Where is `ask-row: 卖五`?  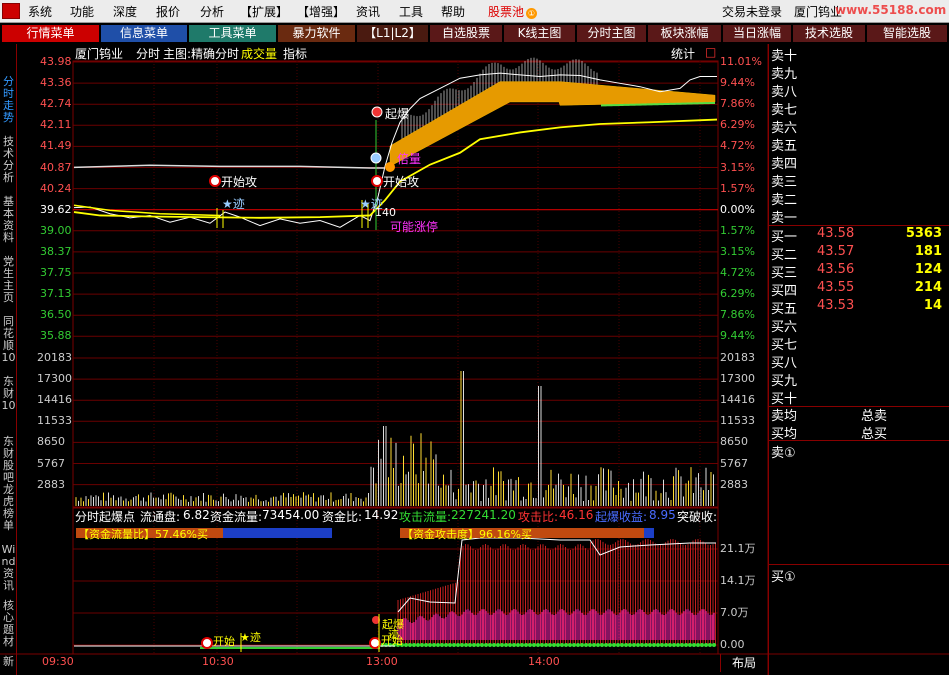 ask-row: 卖五 is located at coordinates (784, 144).